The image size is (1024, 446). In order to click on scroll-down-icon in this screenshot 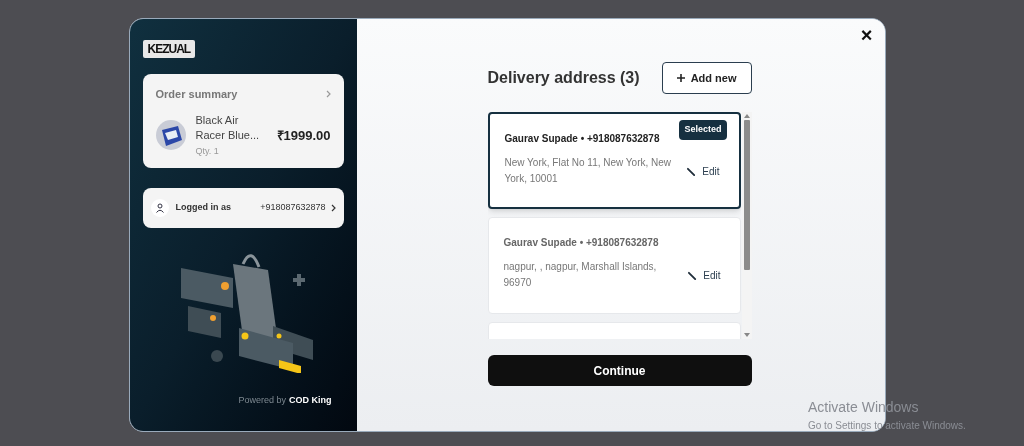, I will do `click(746, 335)`.